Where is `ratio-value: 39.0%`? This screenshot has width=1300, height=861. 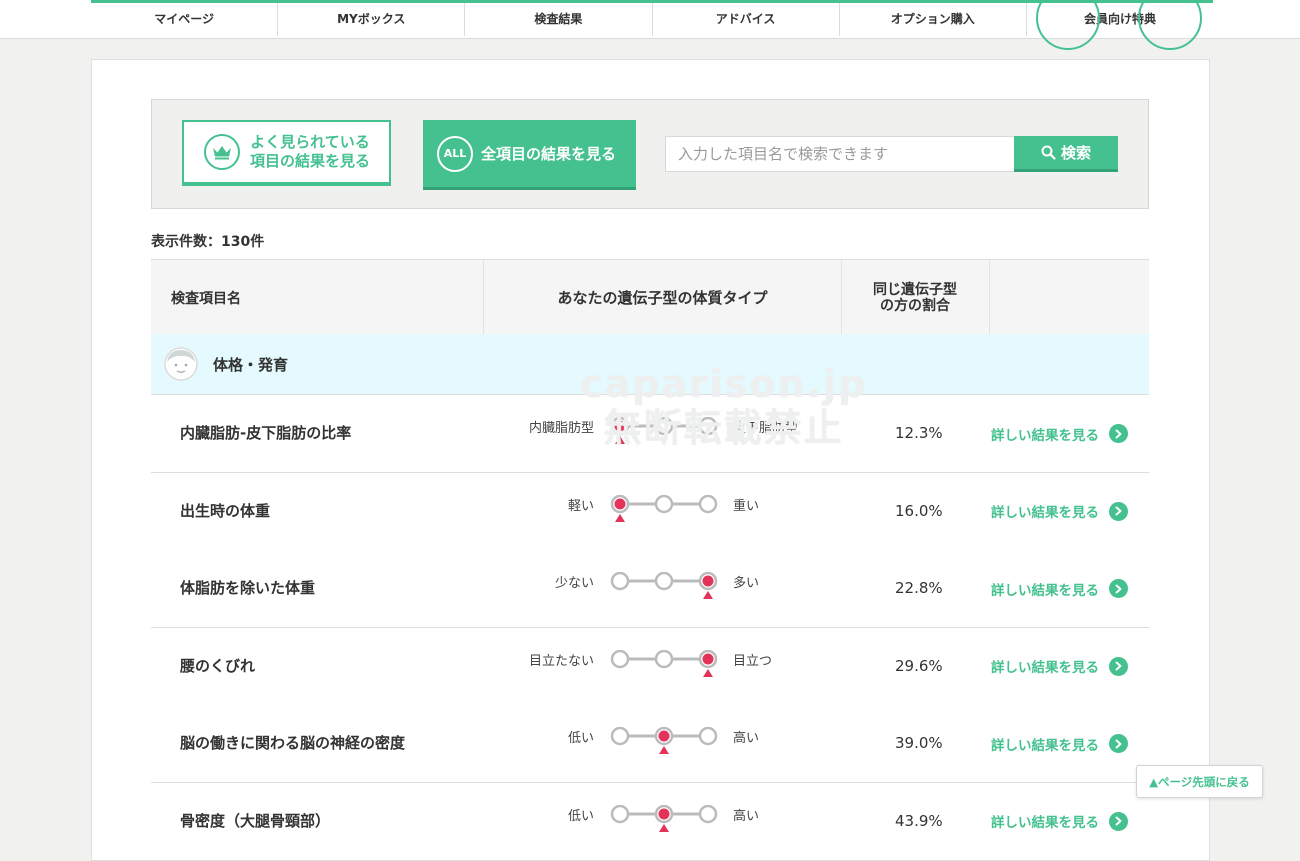 ratio-value: 39.0% is located at coordinates (919, 743).